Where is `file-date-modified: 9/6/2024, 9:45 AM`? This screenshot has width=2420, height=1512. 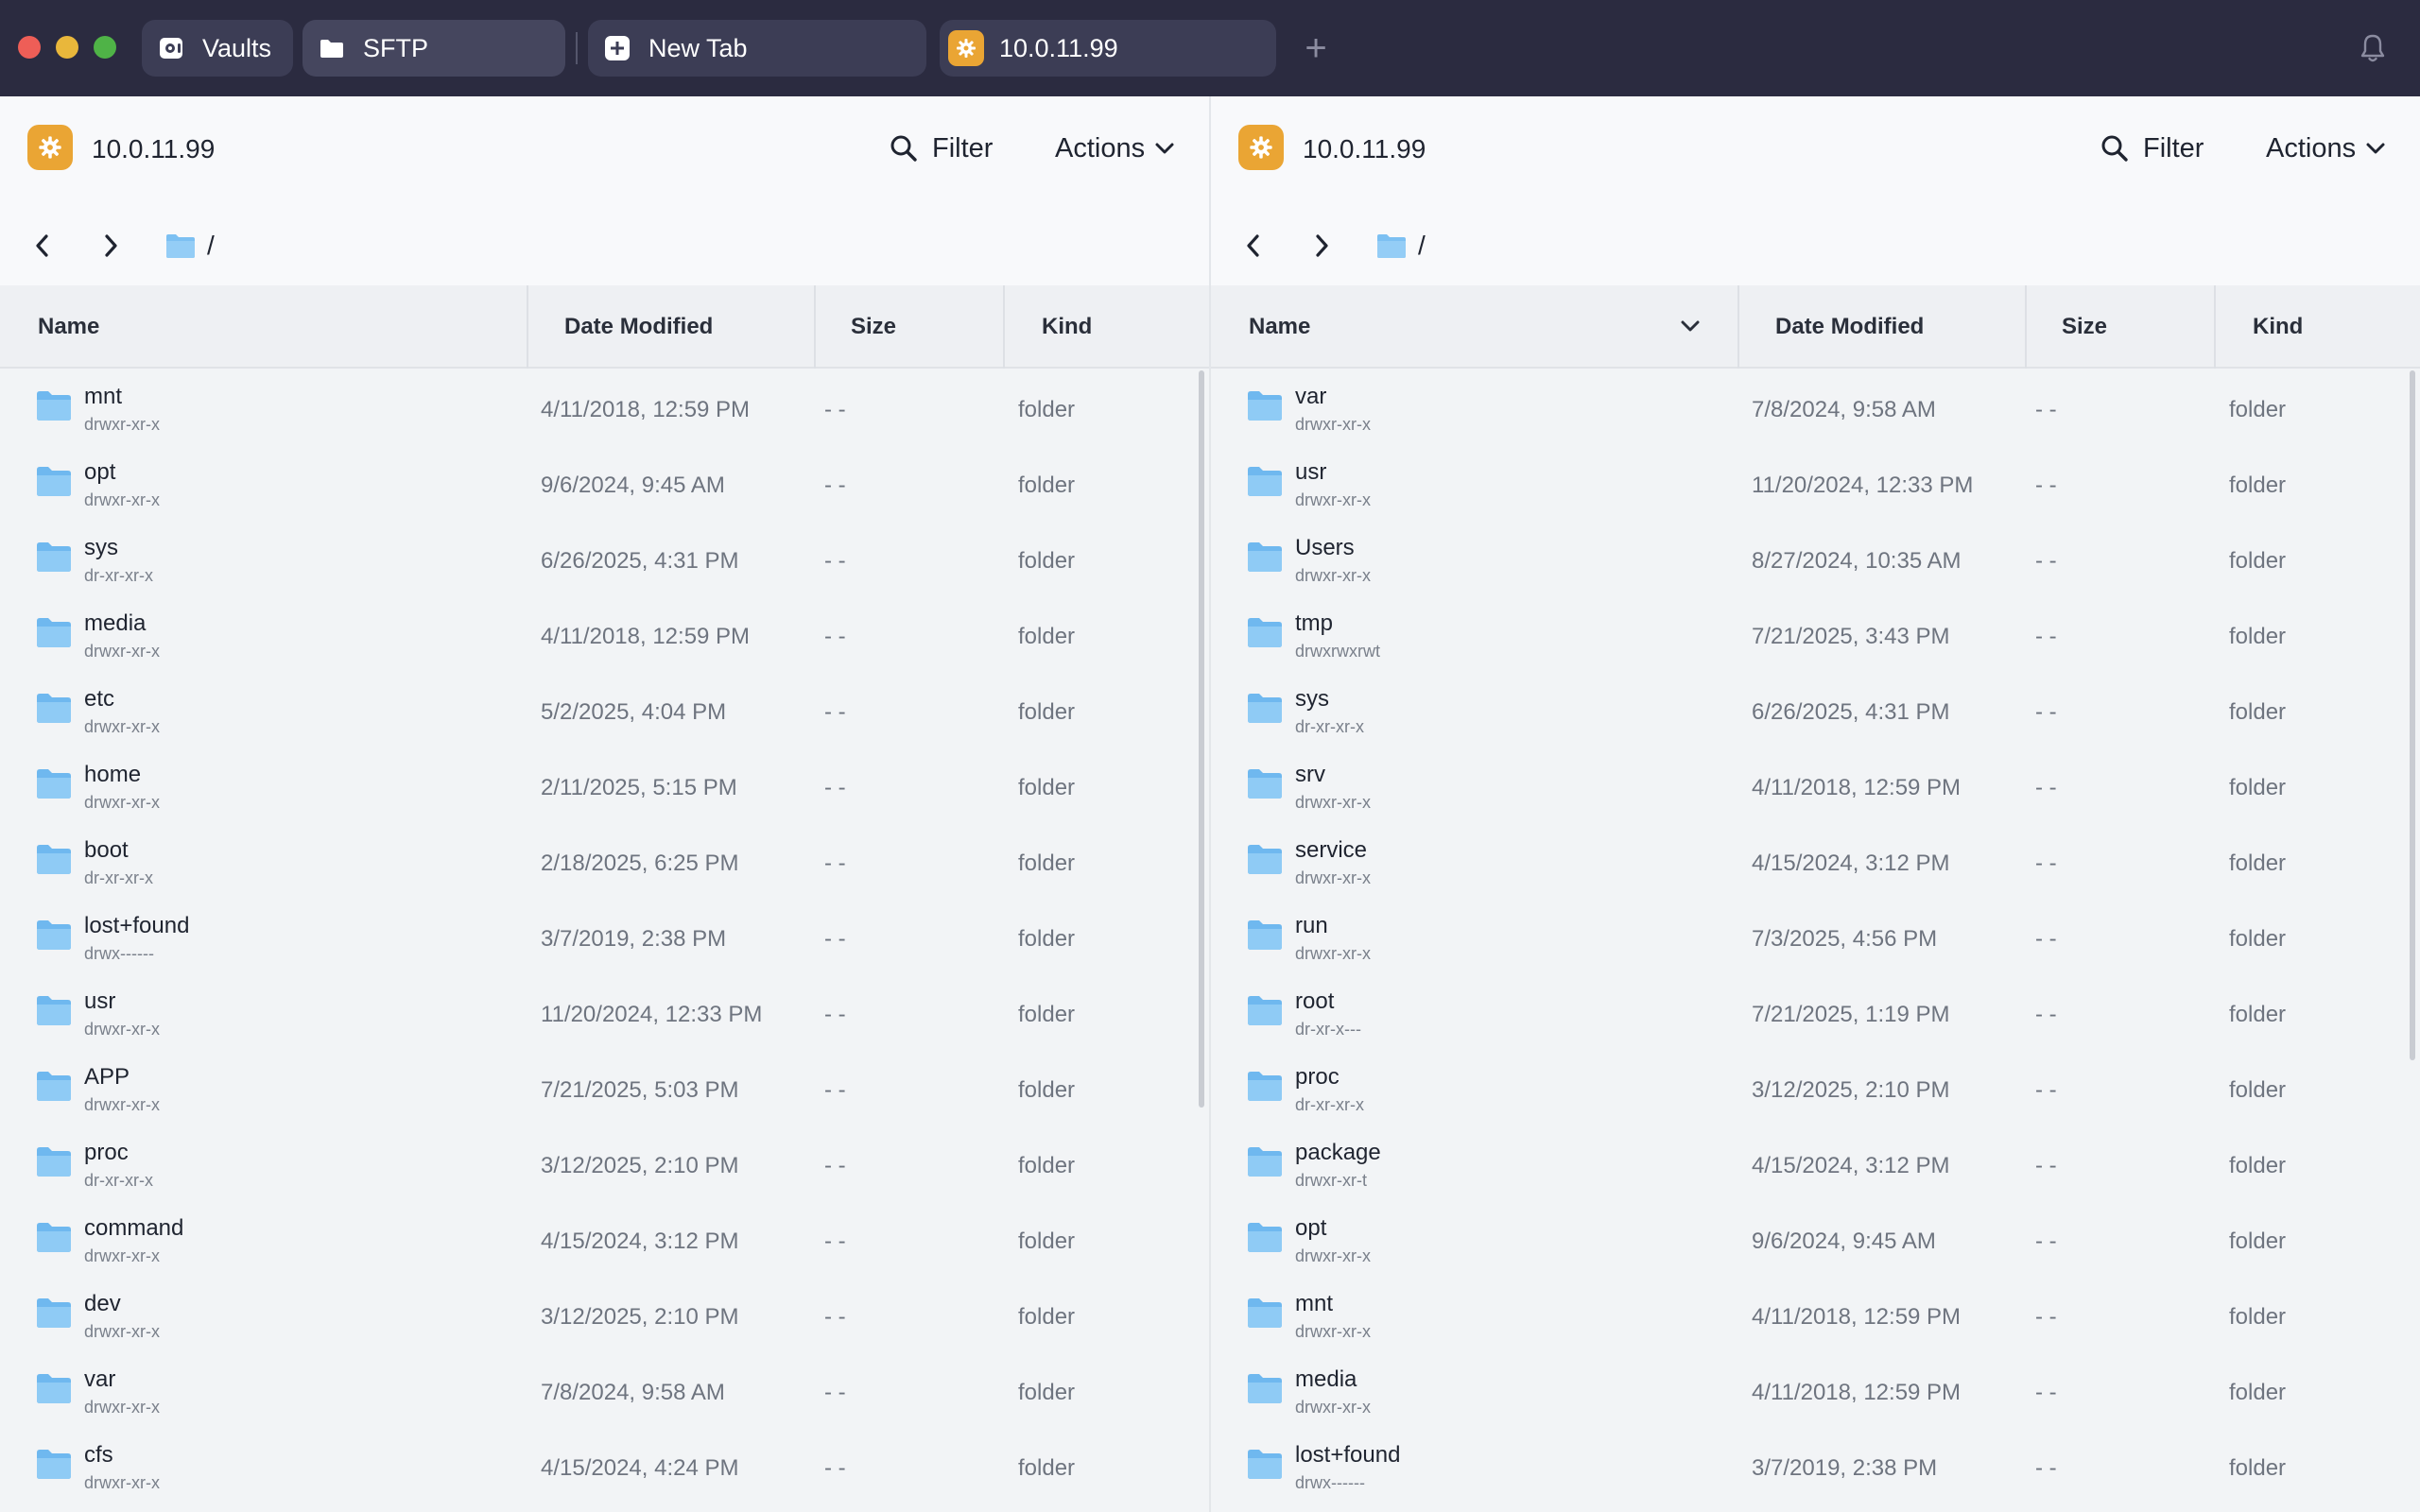
file-date-modified: 9/6/2024, 9:45 AM is located at coordinates (1844, 1241).